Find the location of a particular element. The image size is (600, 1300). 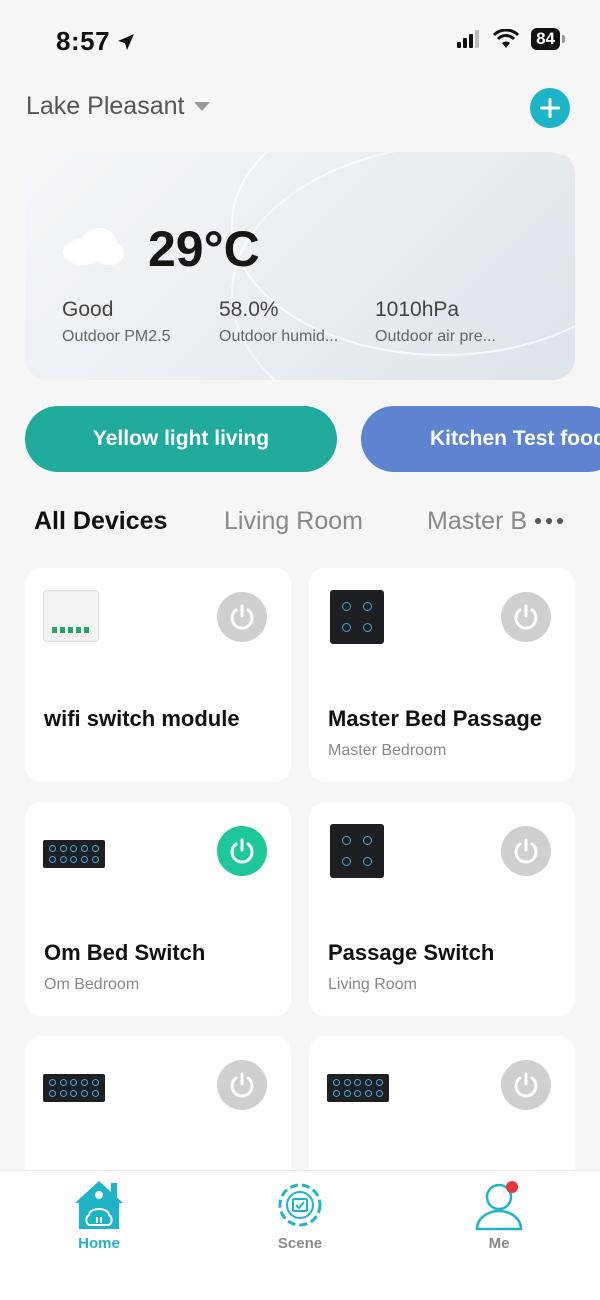

device-name: Passage Switch is located at coordinates (411, 952).